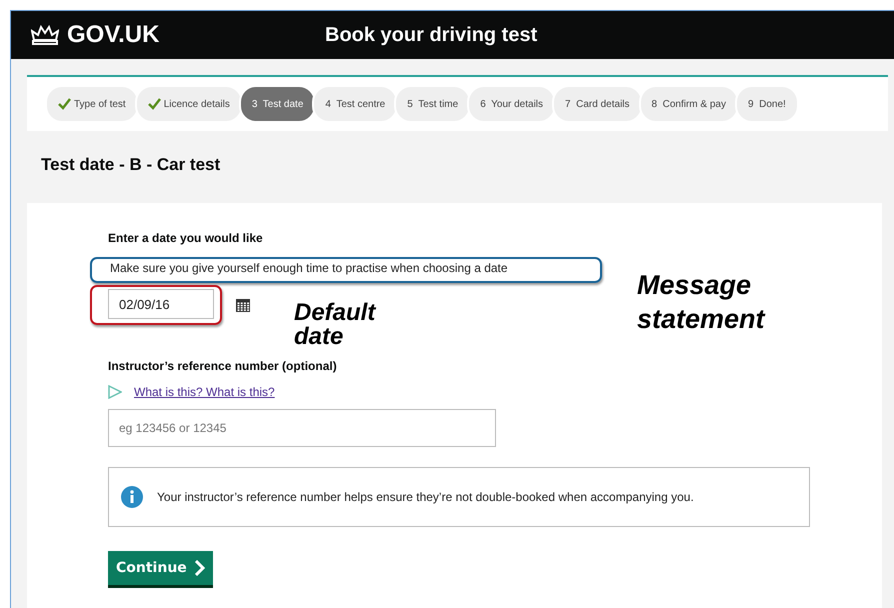 Image resolution: width=894 pixels, height=608 pixels. Describe the element at coordinates (178, 35) in the screenshot. I see `govuk-logo: GOV.UK` at that location.